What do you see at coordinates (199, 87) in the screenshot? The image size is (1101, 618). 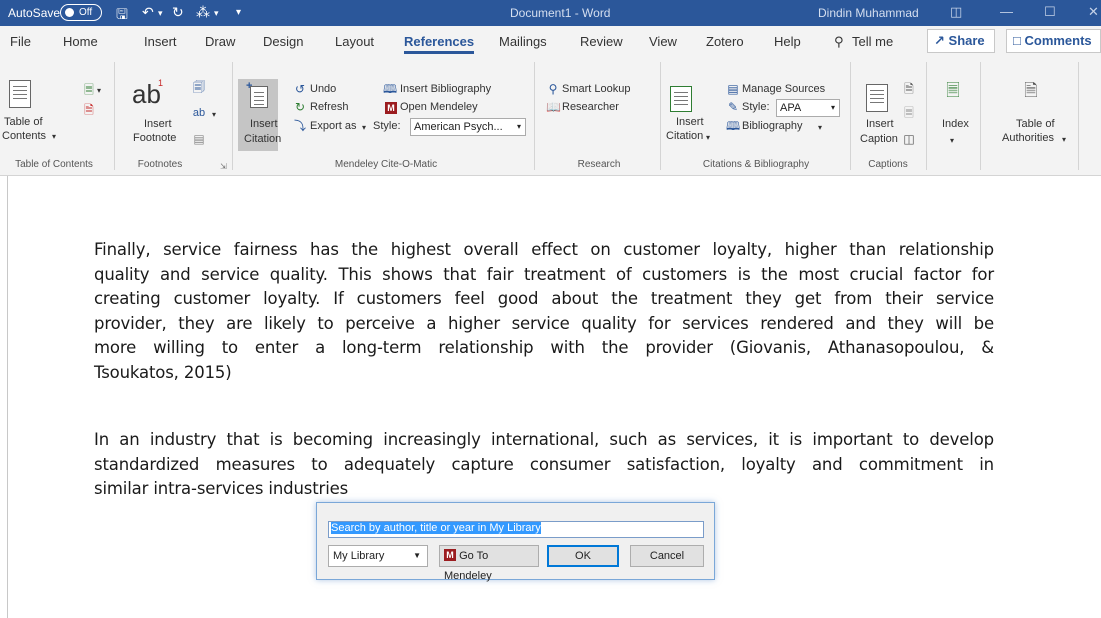 I see `insert-endnote-icon: 🗐` at bounding box center [199, 87].